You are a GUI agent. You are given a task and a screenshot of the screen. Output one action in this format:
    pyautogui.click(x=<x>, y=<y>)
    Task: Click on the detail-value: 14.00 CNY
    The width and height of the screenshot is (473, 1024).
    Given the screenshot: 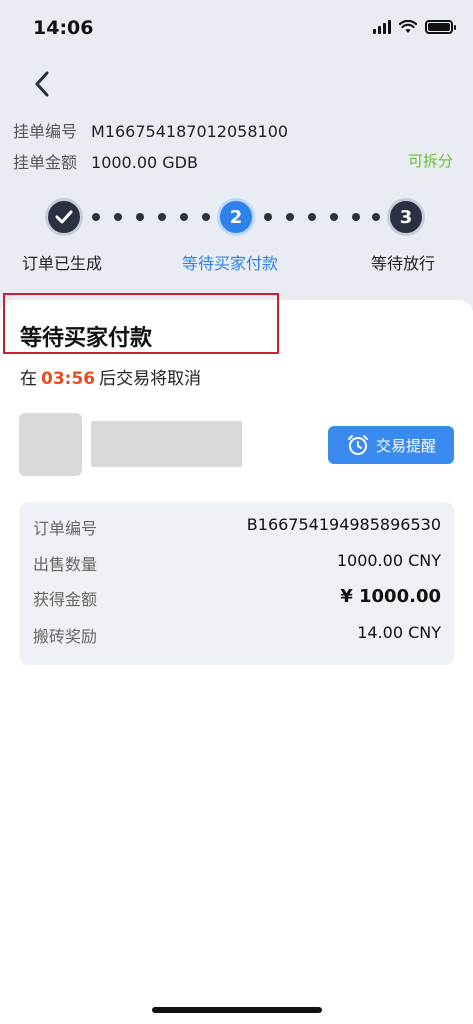 What is the action you would take?
    pyautogui.click(x=399, y=632)
    